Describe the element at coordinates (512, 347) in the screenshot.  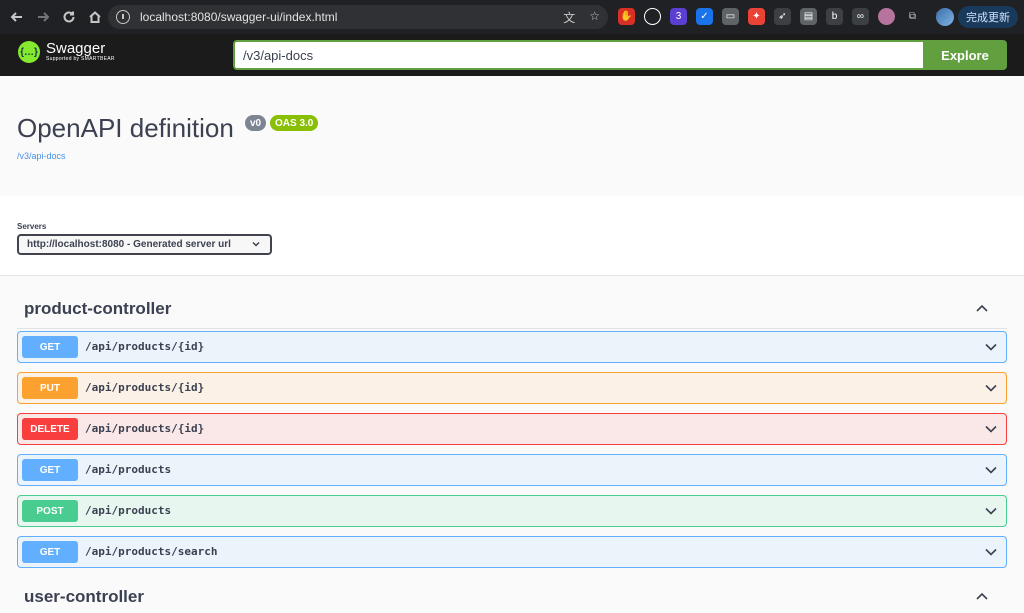
I see `operation-get-product-by-id: GET /api/products/{id}` at that location.